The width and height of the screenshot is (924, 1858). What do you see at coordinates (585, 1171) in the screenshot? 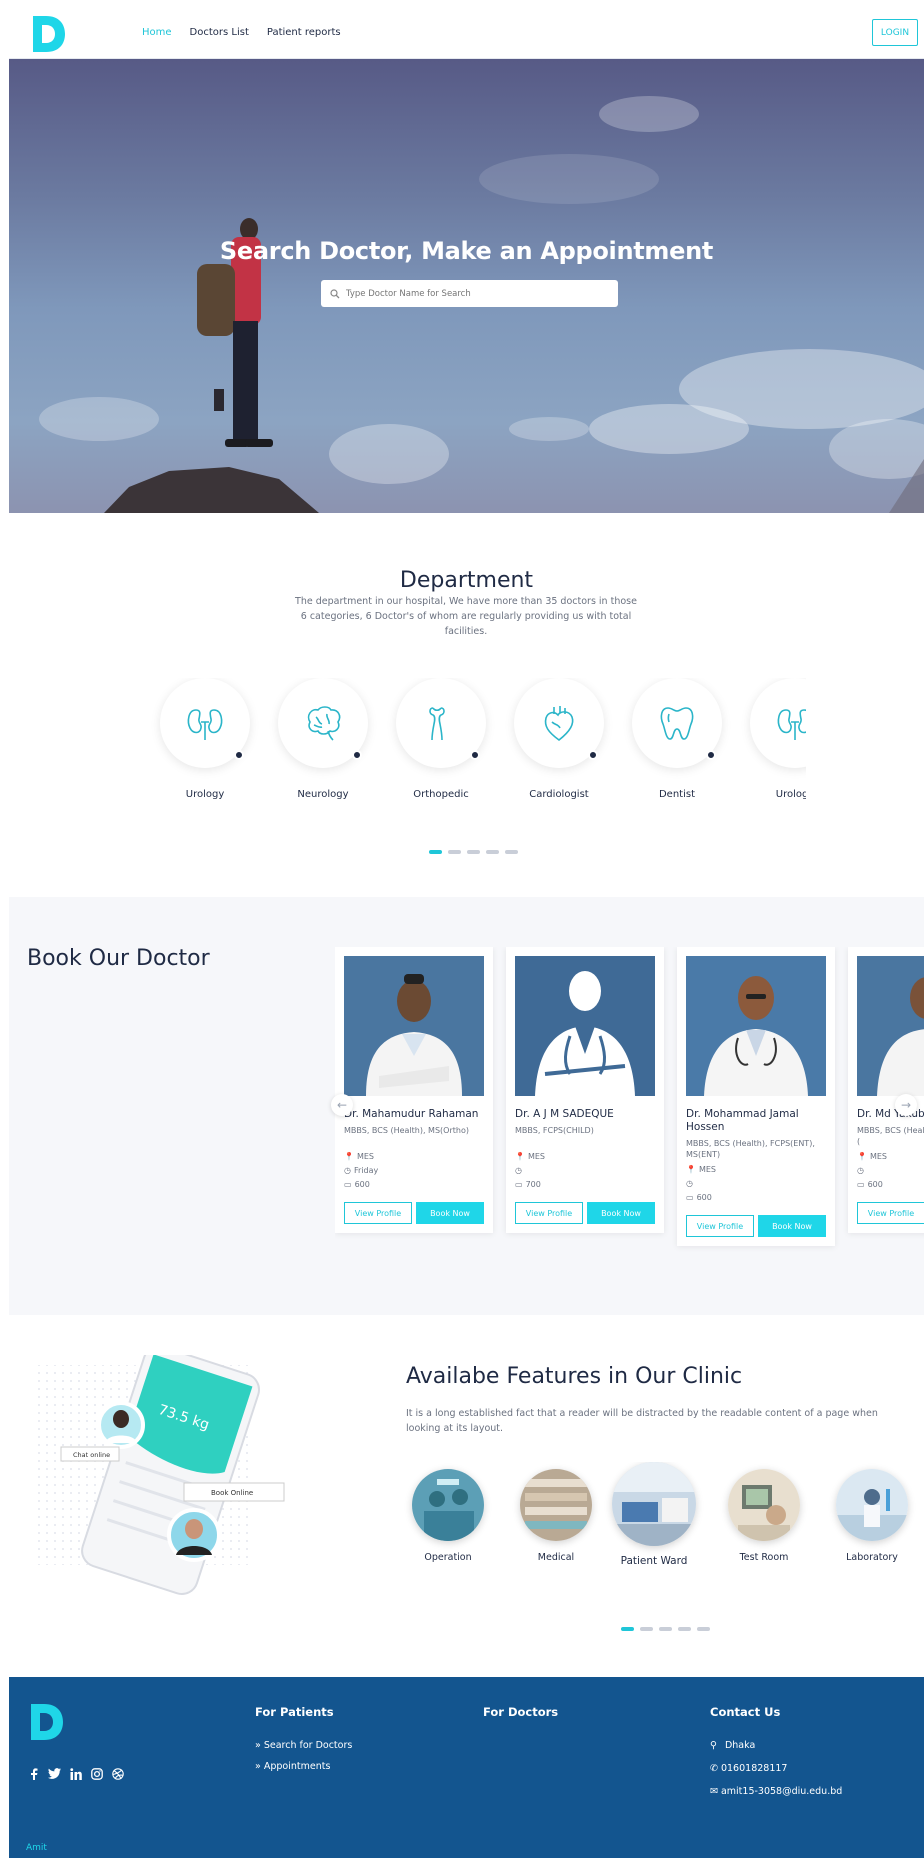
I see `doctor-meta: 📍 MES ◷ ▭ 700` at bounding box center [585, 1171].